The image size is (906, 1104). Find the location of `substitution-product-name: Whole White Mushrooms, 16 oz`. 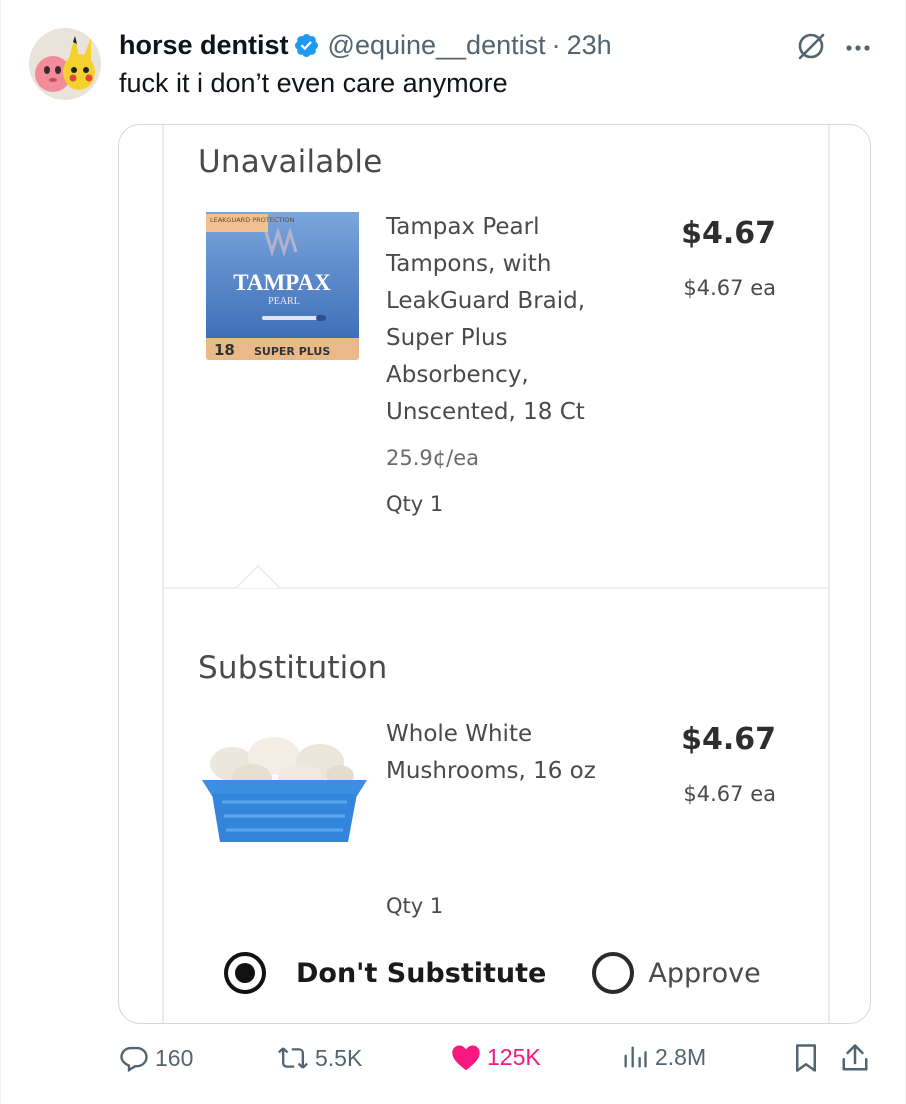

substitution-product-name: Whole White Mushrooms, 16 oz is located at coordinates (501, 753).